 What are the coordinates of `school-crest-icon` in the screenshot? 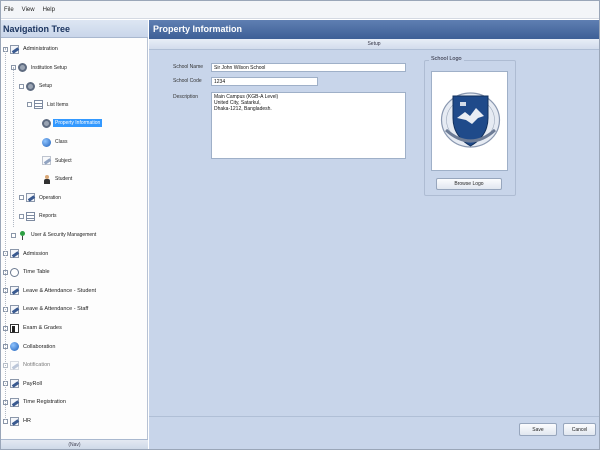 It's located at (470, 120).